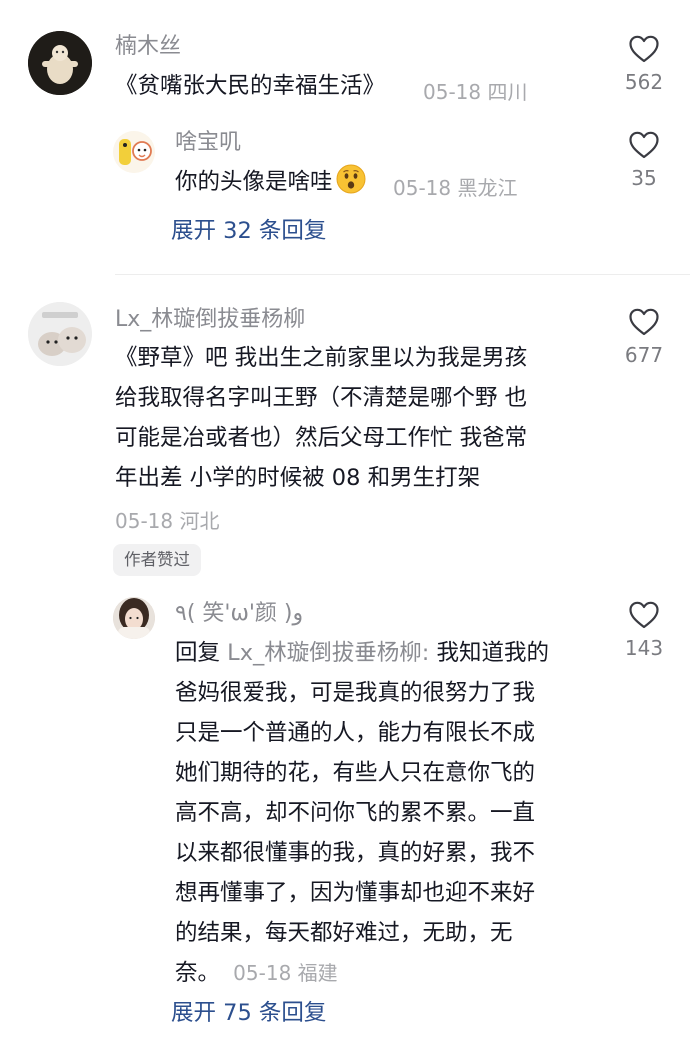 The height and width of the screenshot is (1053, 690). I want to click on like-button: 35, so click(644, 160).